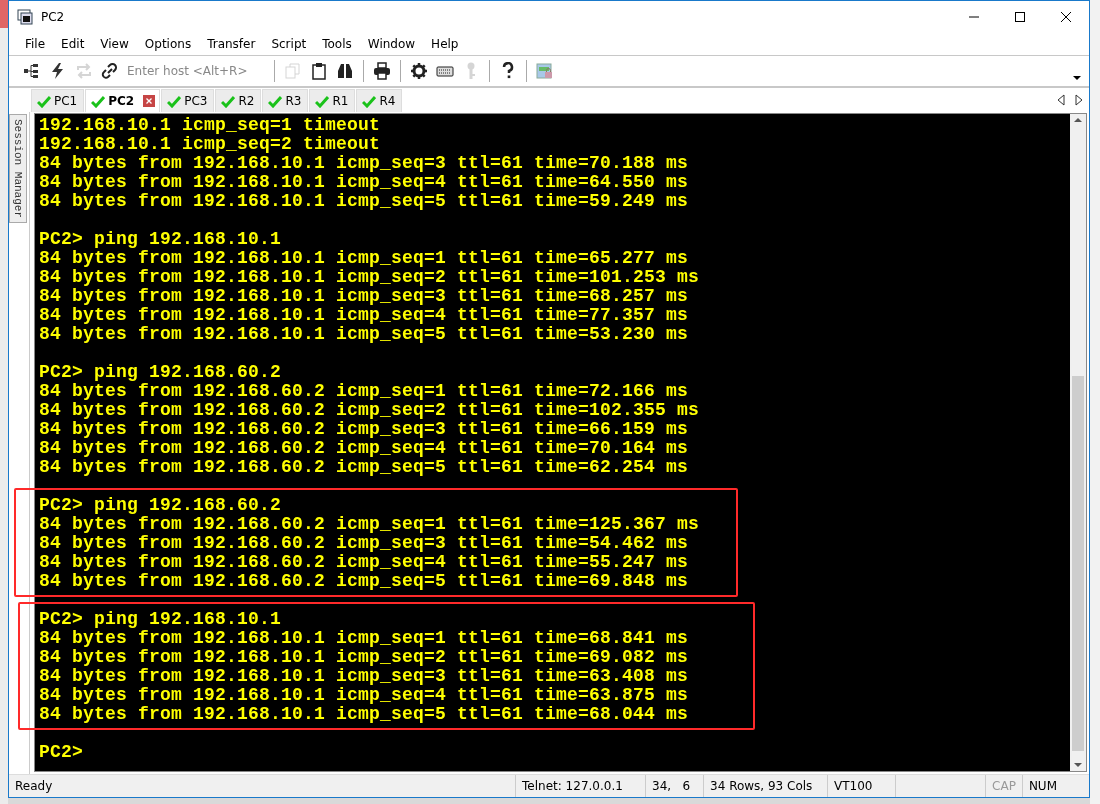  Describe the element at coordinates (34, 786) in the screenshot. I see `status-text: Ready` at that location.